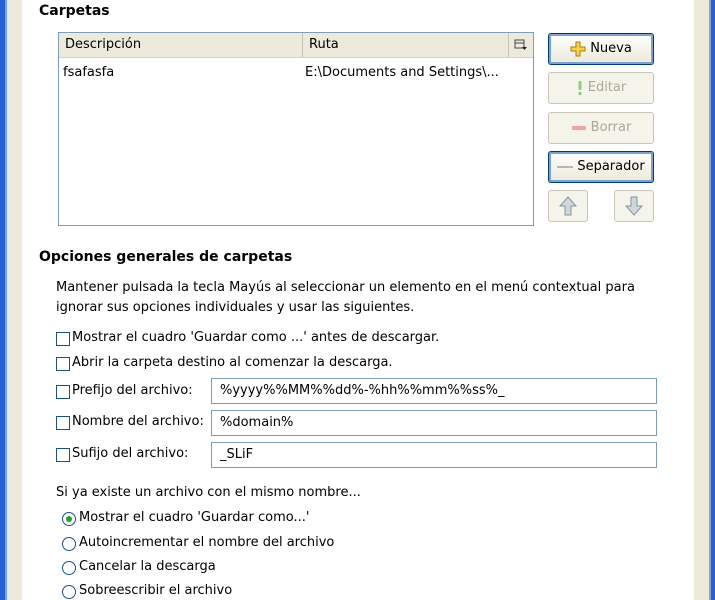 This screenshot has height=600, width=715. What do you see at coordinates (63, 364) in the screenshot?
I see `open-folder-checkbox` at bounding box center [63, 364].